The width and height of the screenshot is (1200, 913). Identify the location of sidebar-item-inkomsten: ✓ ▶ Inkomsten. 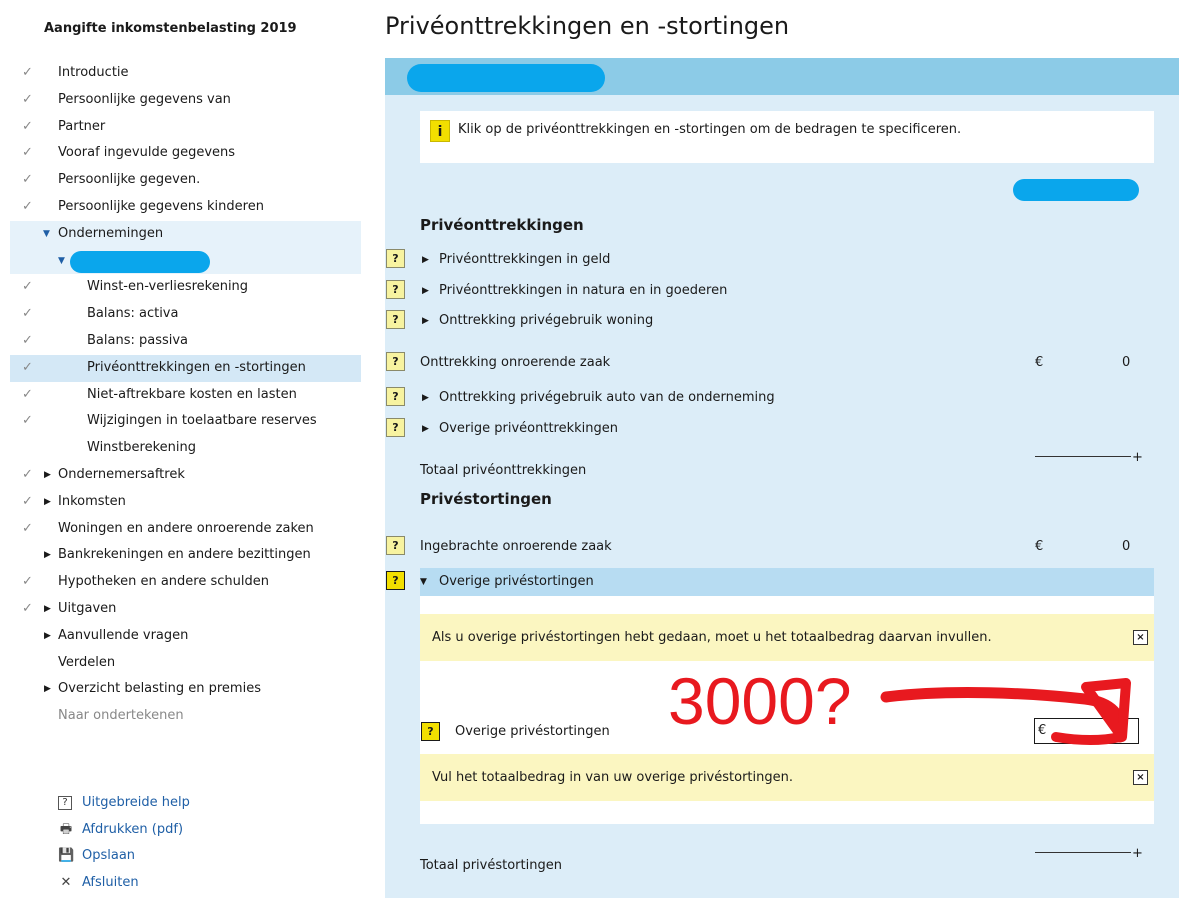
(185, 502).